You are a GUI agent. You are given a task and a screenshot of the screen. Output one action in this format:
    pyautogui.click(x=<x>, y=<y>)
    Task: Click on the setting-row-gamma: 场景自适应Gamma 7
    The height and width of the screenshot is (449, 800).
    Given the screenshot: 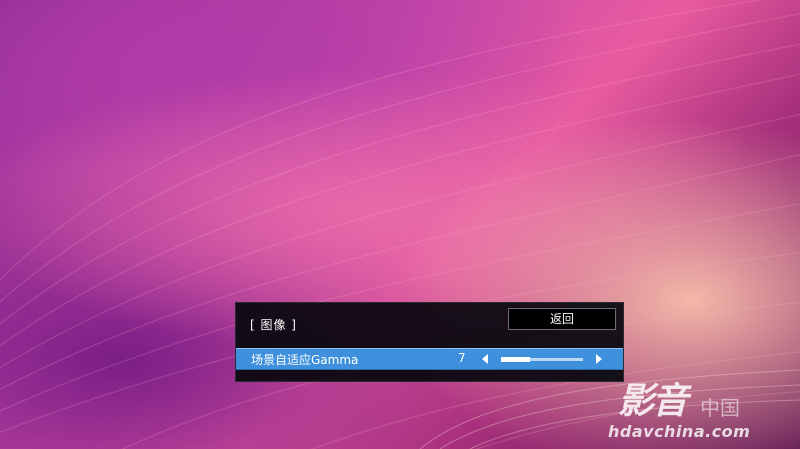 What is the action you would take?
    pyautogui.click(x=429, y=359)
    